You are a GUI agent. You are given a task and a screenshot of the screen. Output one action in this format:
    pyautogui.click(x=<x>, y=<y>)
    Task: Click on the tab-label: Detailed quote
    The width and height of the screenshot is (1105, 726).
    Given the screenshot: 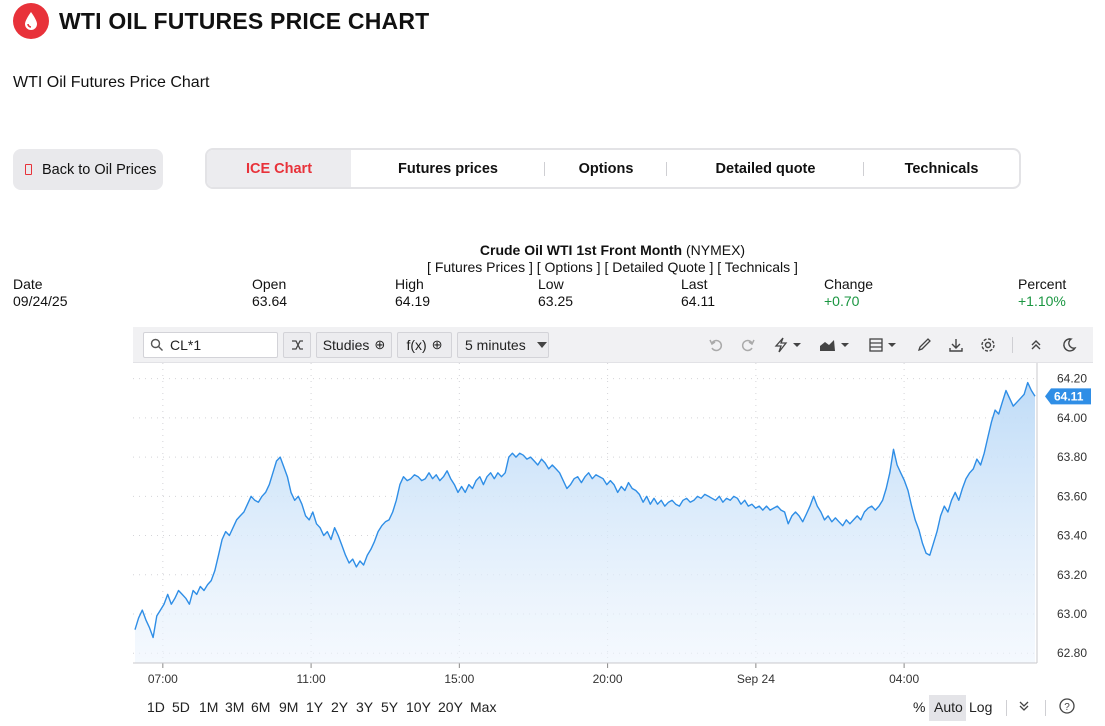 What is the action you would take?
    pyautogui.click(x=765, y=168)
    